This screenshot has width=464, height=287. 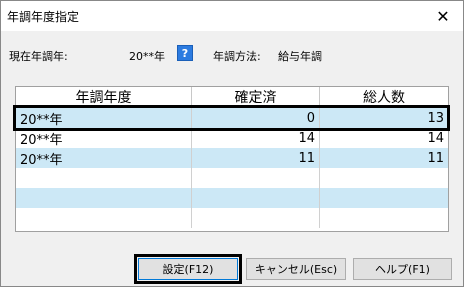 I want to click on help-button: ヘルプ(F1), so click(x=402, y=269).